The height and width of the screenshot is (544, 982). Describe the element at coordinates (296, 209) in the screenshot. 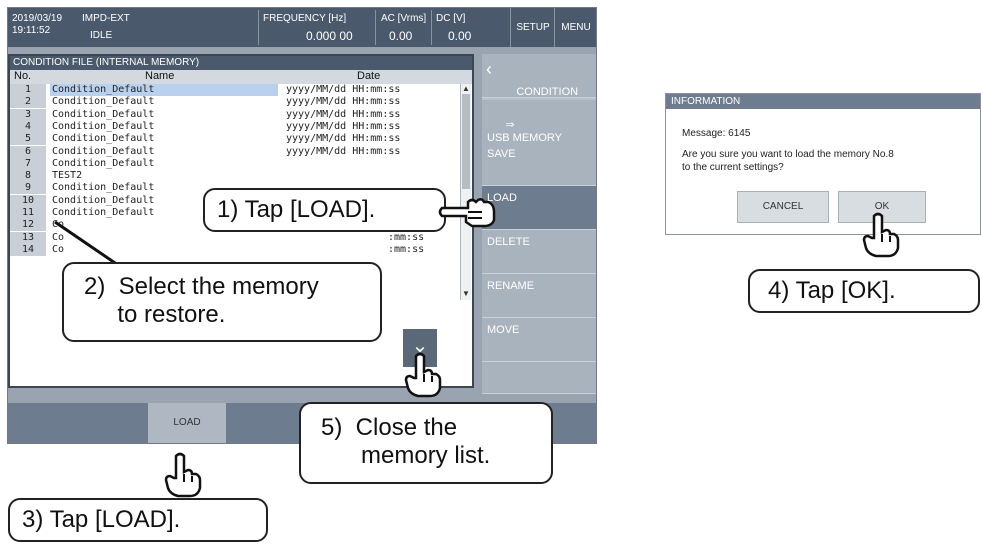

I see `callout-text: 1) Tap [LOAD].` at that location.